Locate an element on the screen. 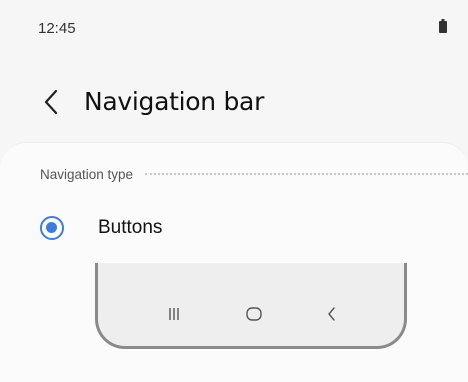  section-divider is located at coordinates (306, 174).